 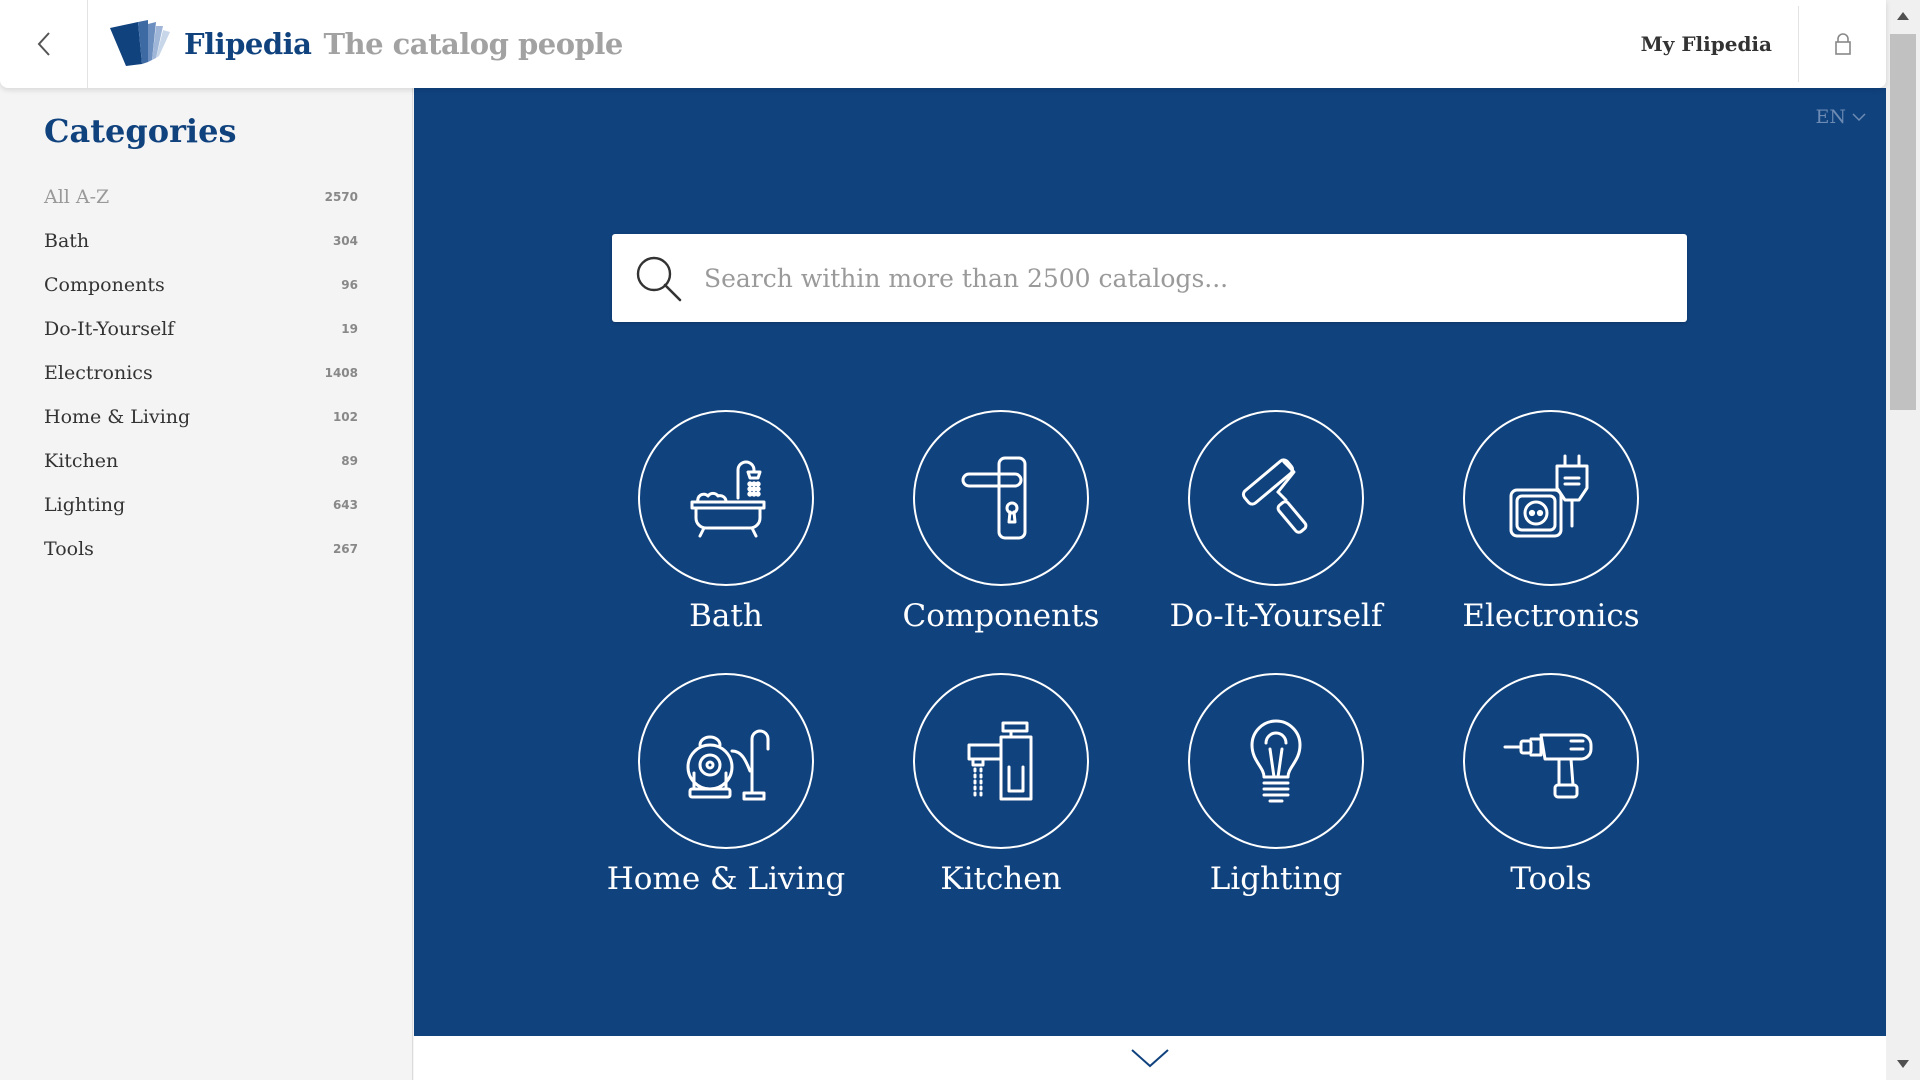 What do you see at coordinates (345, 241) in the screenshot?
I see `category-count: 304` at bounding box center [345, 241].